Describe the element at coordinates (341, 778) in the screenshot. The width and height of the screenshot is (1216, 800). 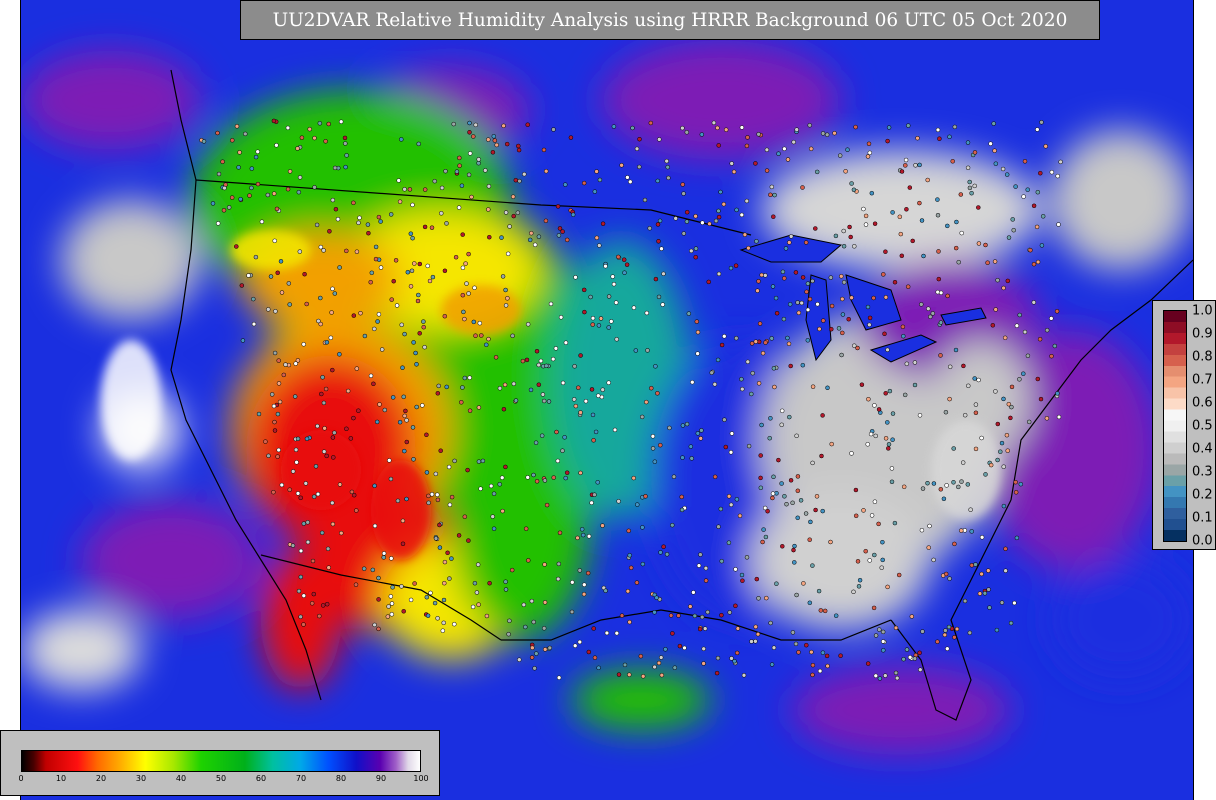
I see `rh-colorbar-tick: 80` at that location.